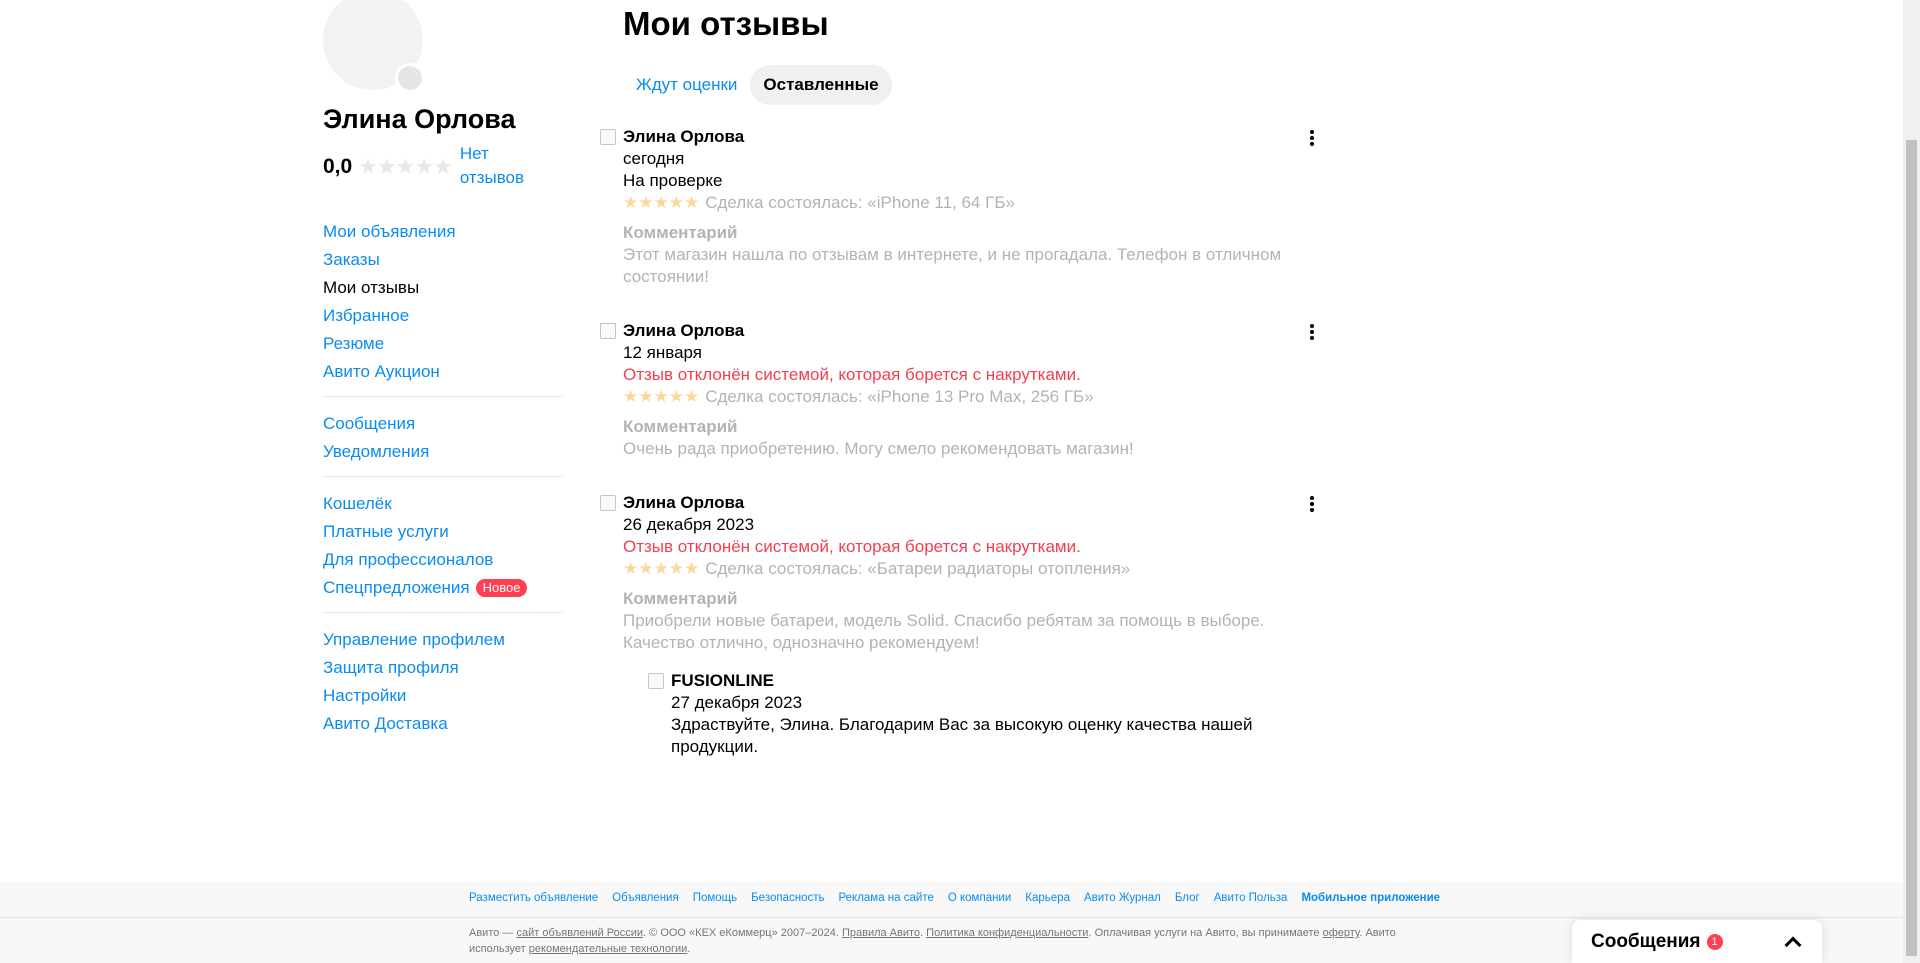  I want to click on review-status: На проверке, so click(673, 180).